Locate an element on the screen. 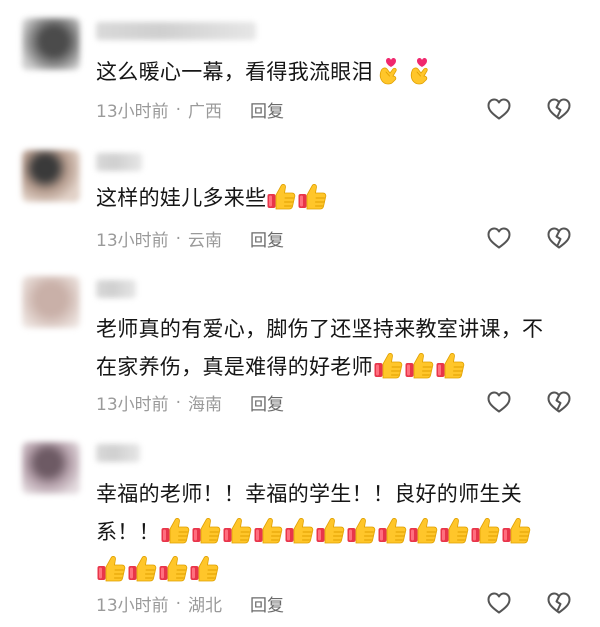  comment-meta: 13小时前 · 广西 回复 is located at coordinates (190, 110).